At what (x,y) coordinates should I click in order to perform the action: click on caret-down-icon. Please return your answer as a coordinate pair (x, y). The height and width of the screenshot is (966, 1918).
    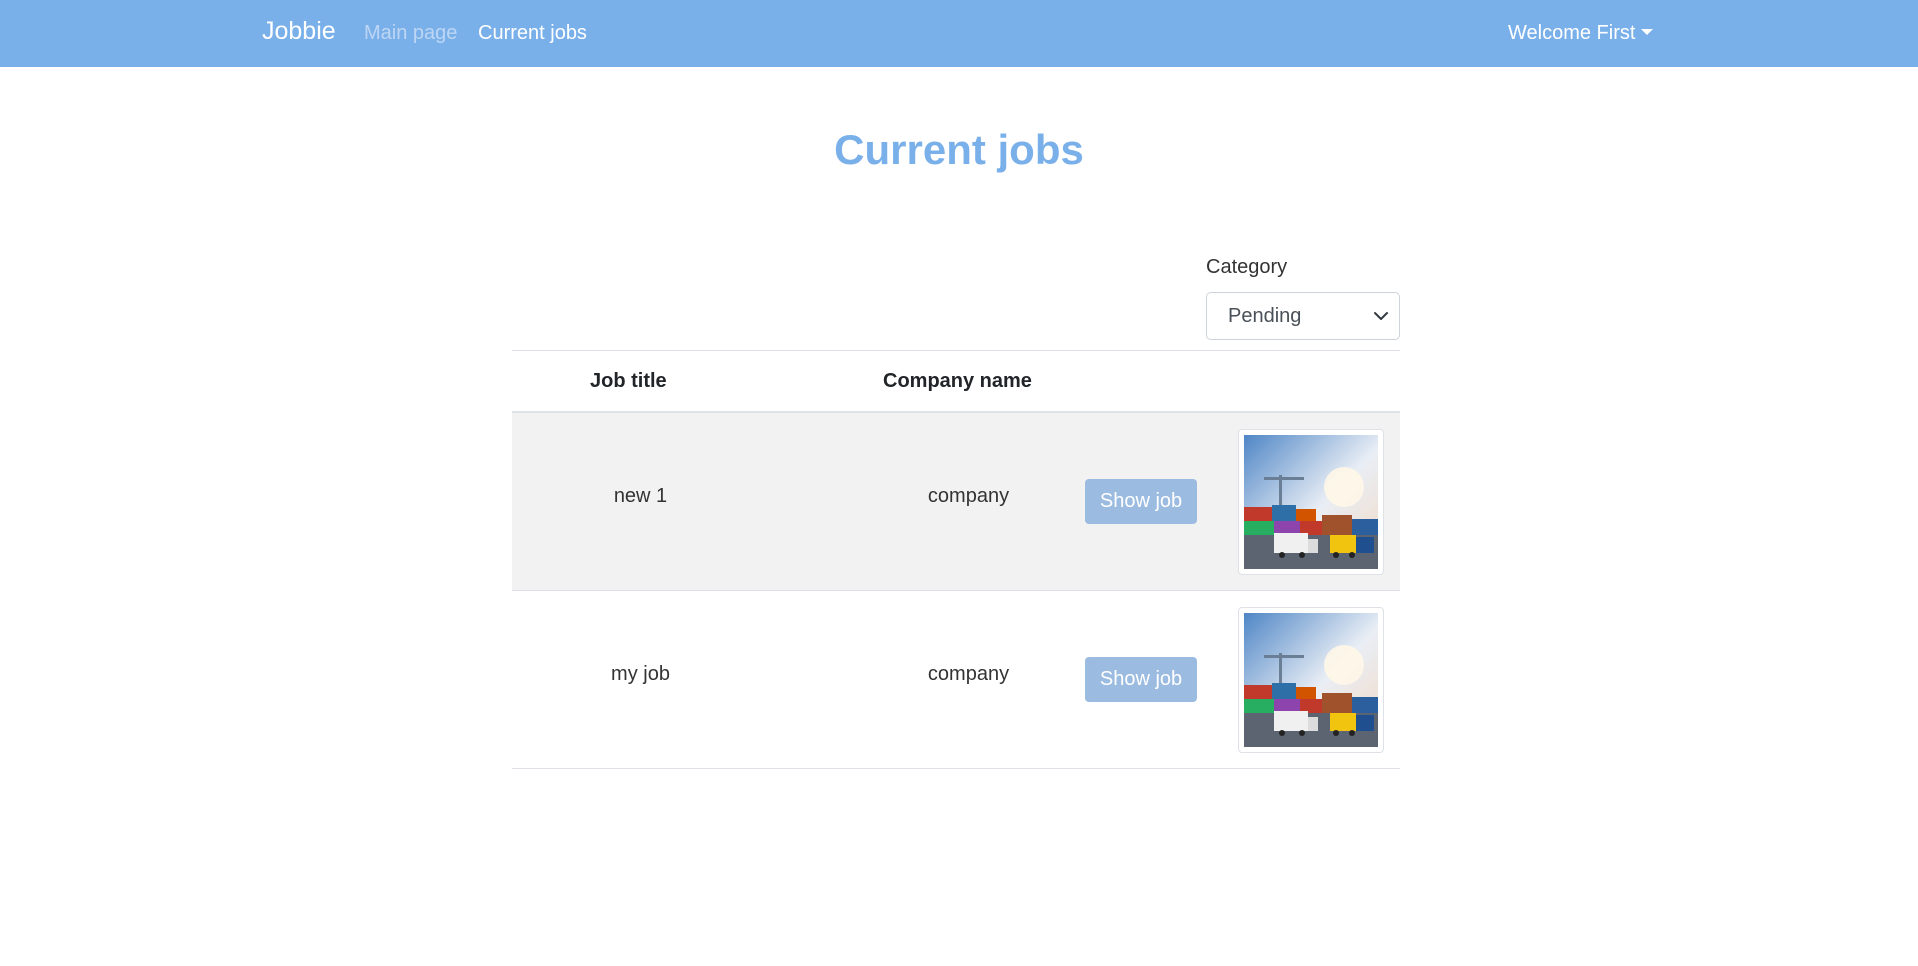
    Looking at the image, I should click on (1647, 32).